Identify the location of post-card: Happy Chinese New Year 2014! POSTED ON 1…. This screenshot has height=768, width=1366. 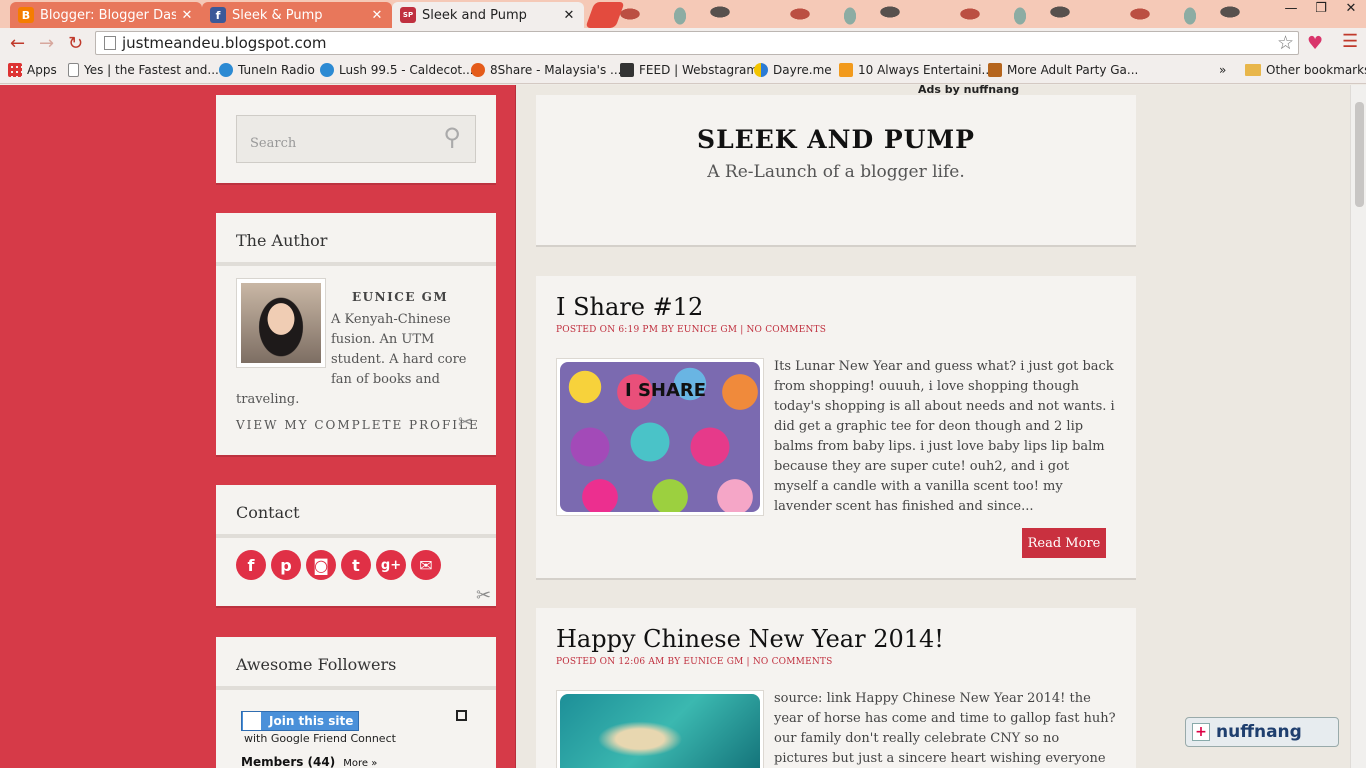
(836, 688).